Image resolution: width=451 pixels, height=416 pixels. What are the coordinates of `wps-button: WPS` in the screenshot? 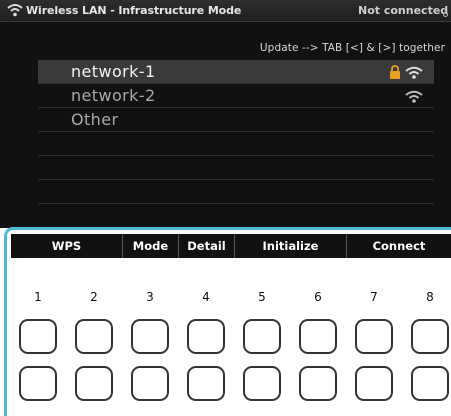 It's located at (67, 246).